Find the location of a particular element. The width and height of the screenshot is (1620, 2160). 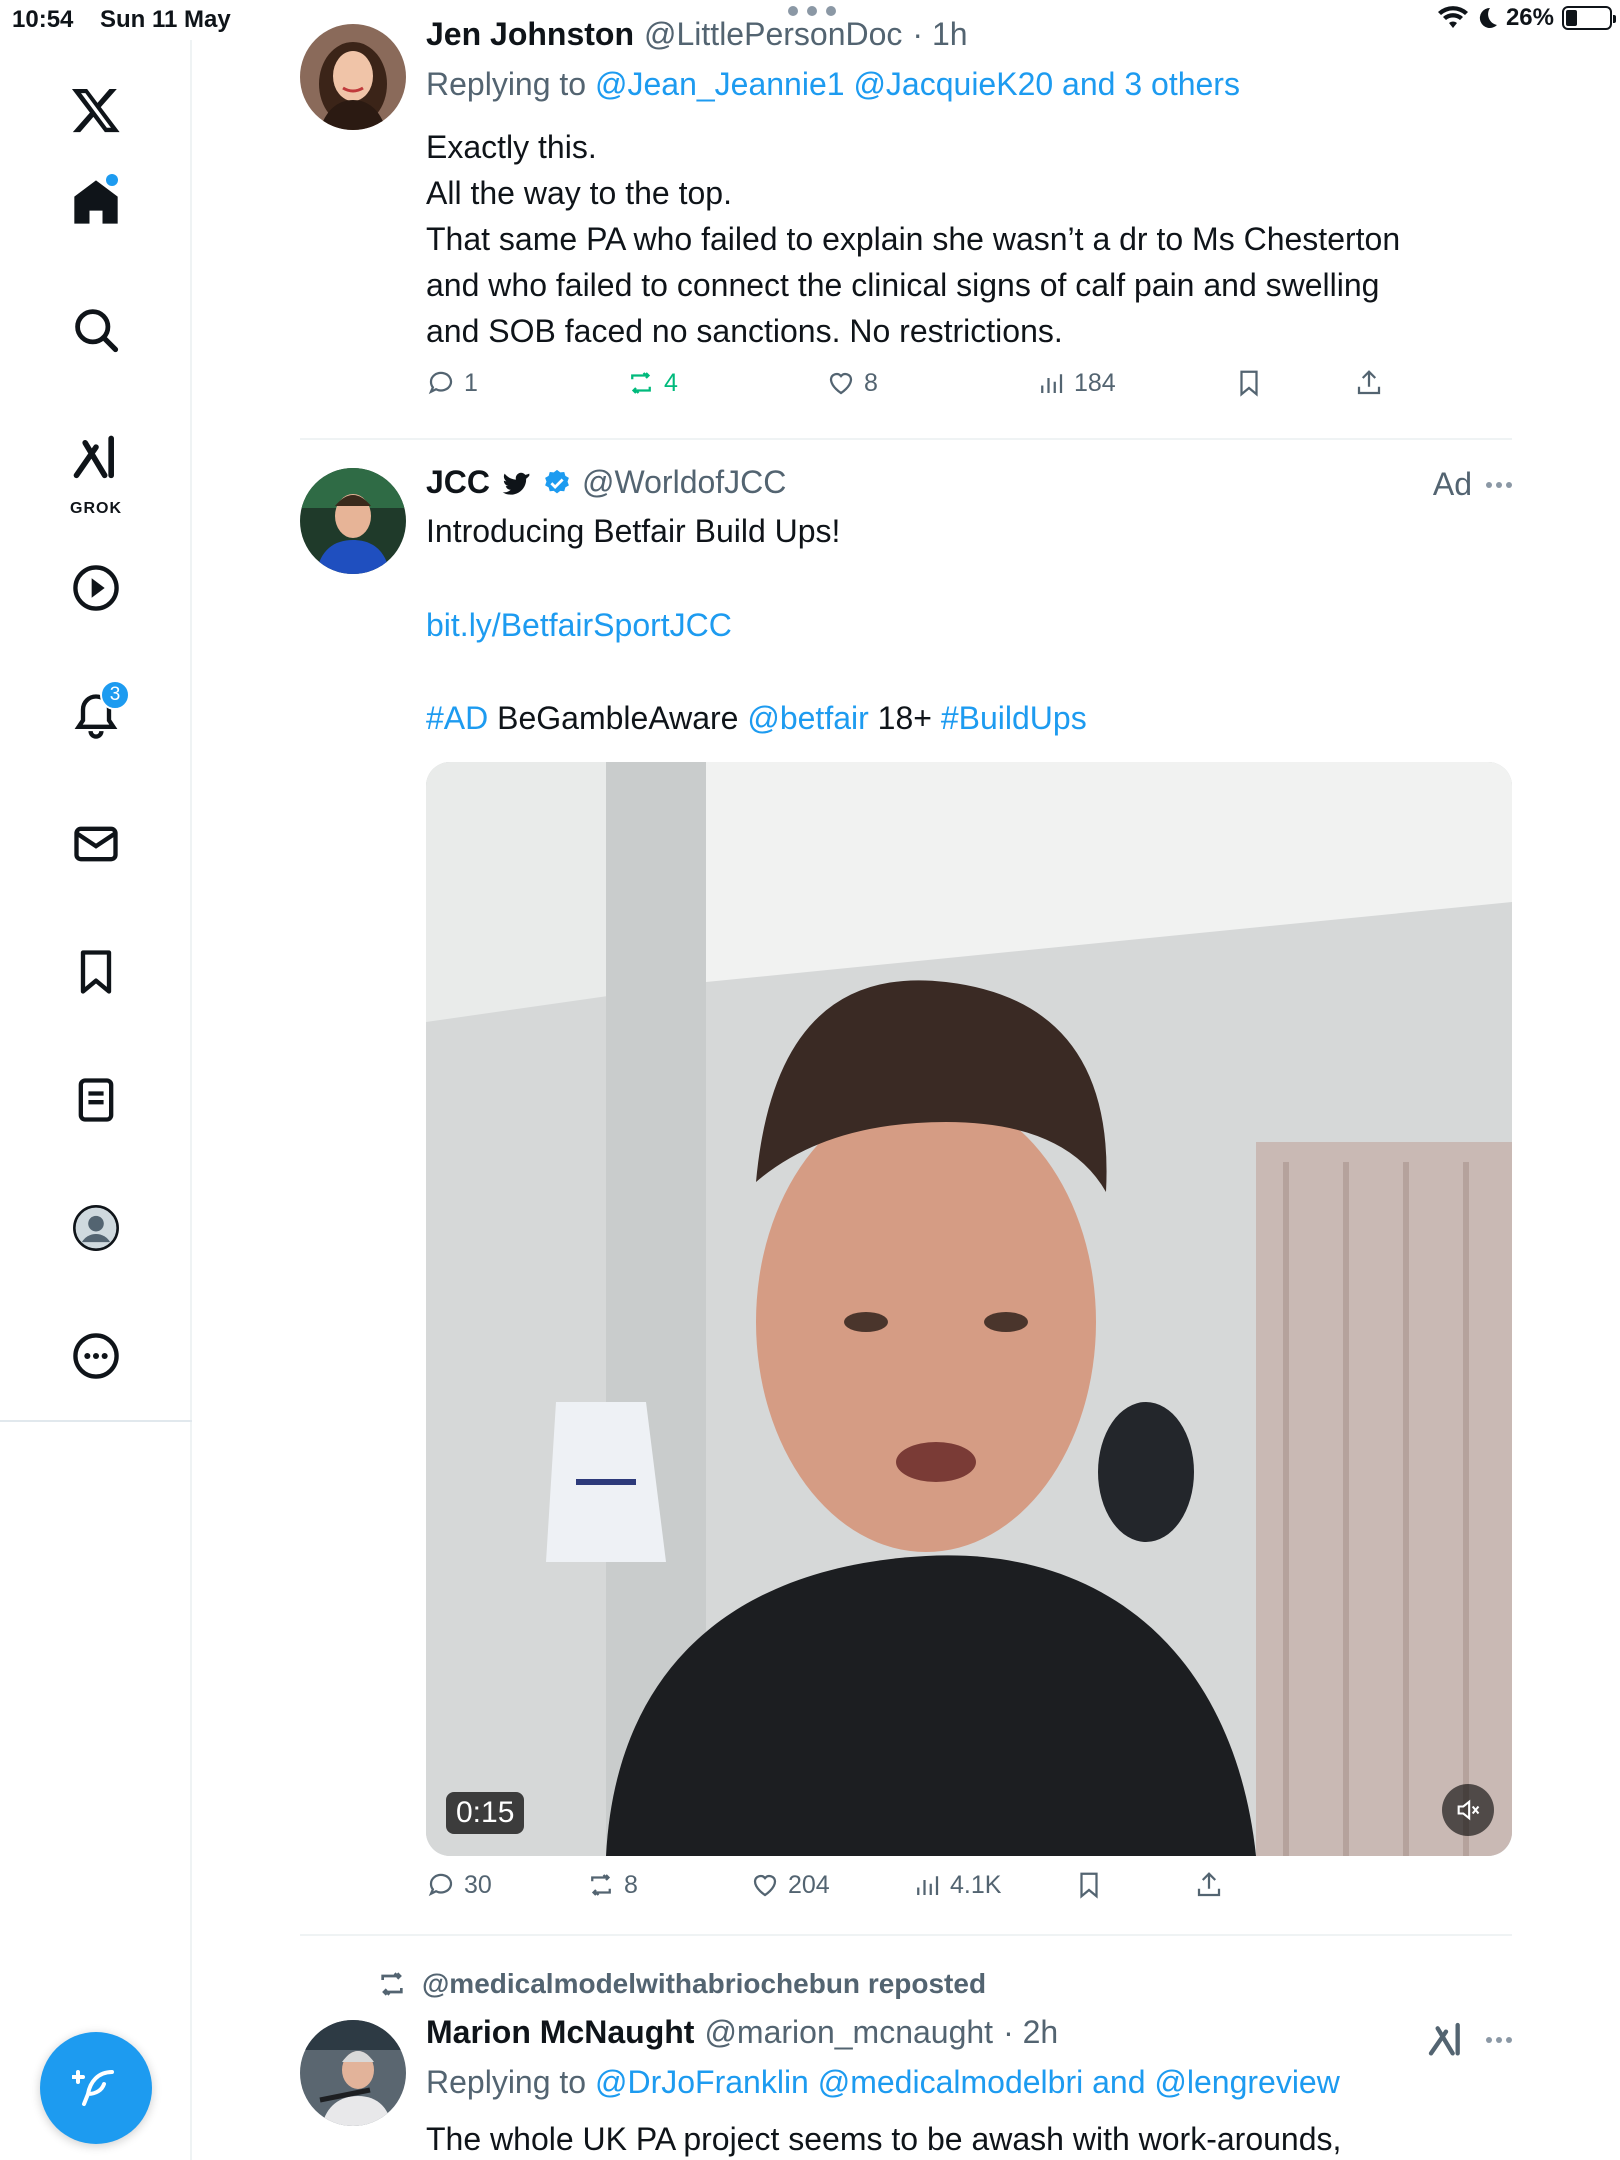

status-time: 10:54 is located at coordinates (43, 19).